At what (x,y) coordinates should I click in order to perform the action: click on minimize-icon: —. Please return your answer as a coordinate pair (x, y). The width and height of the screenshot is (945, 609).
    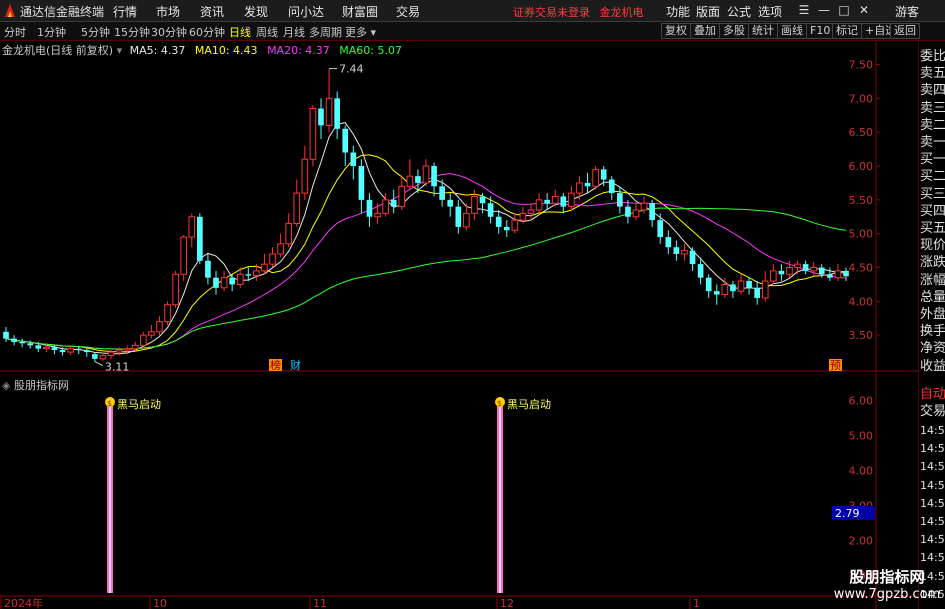
    Looking at the image, I should click on (824, 10).